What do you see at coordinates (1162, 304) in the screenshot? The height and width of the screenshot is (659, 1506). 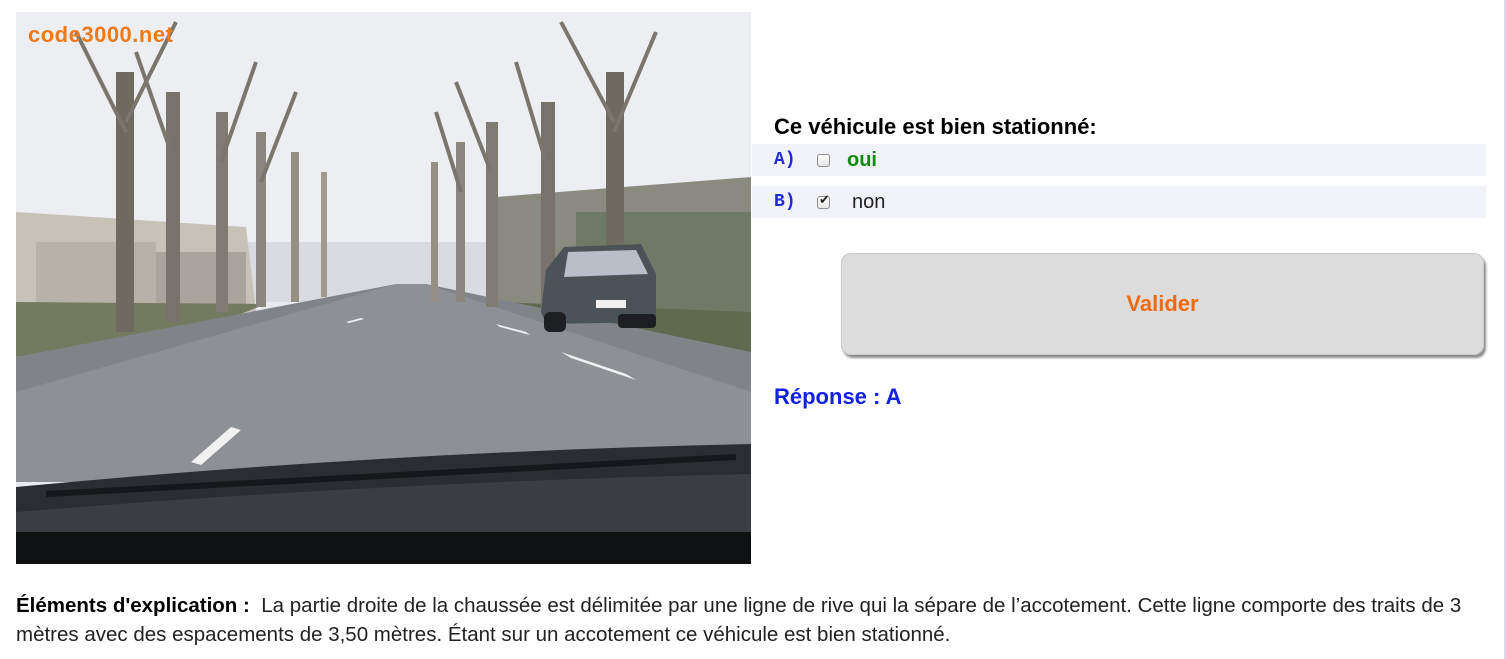 I see `validate-button: Valider` at bounding box center [1162, 304].